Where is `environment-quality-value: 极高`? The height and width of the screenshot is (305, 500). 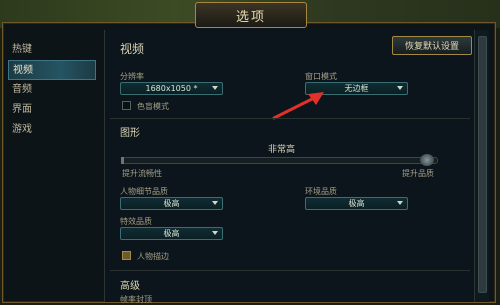
environment-quality-value: 极高 is located at coordinates (356, 203).